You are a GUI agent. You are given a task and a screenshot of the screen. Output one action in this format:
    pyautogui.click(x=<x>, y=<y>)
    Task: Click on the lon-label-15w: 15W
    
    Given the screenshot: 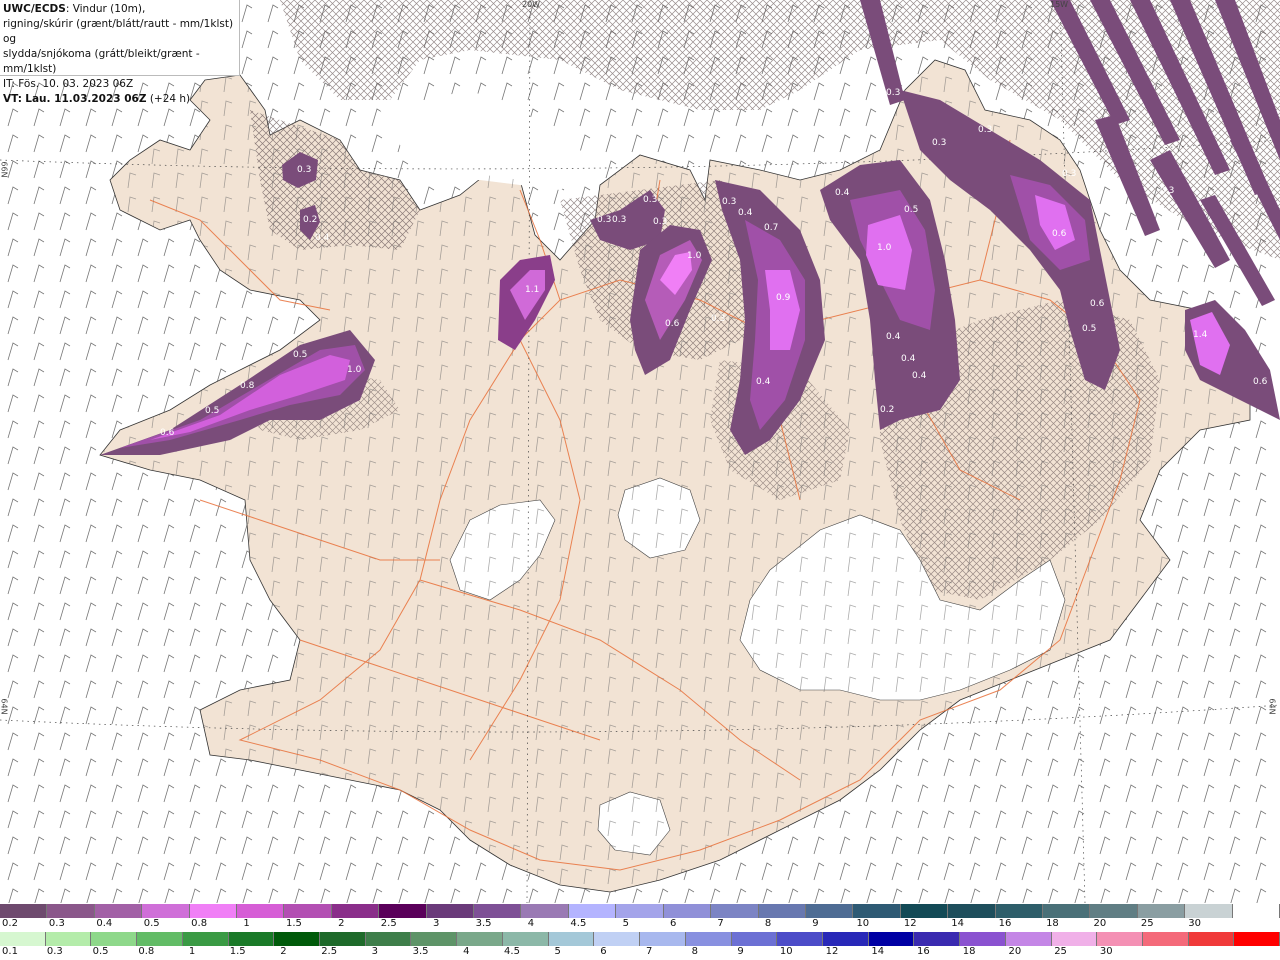 What is the action you would take?
    pyautogui.click(x=1059, y=4)
    